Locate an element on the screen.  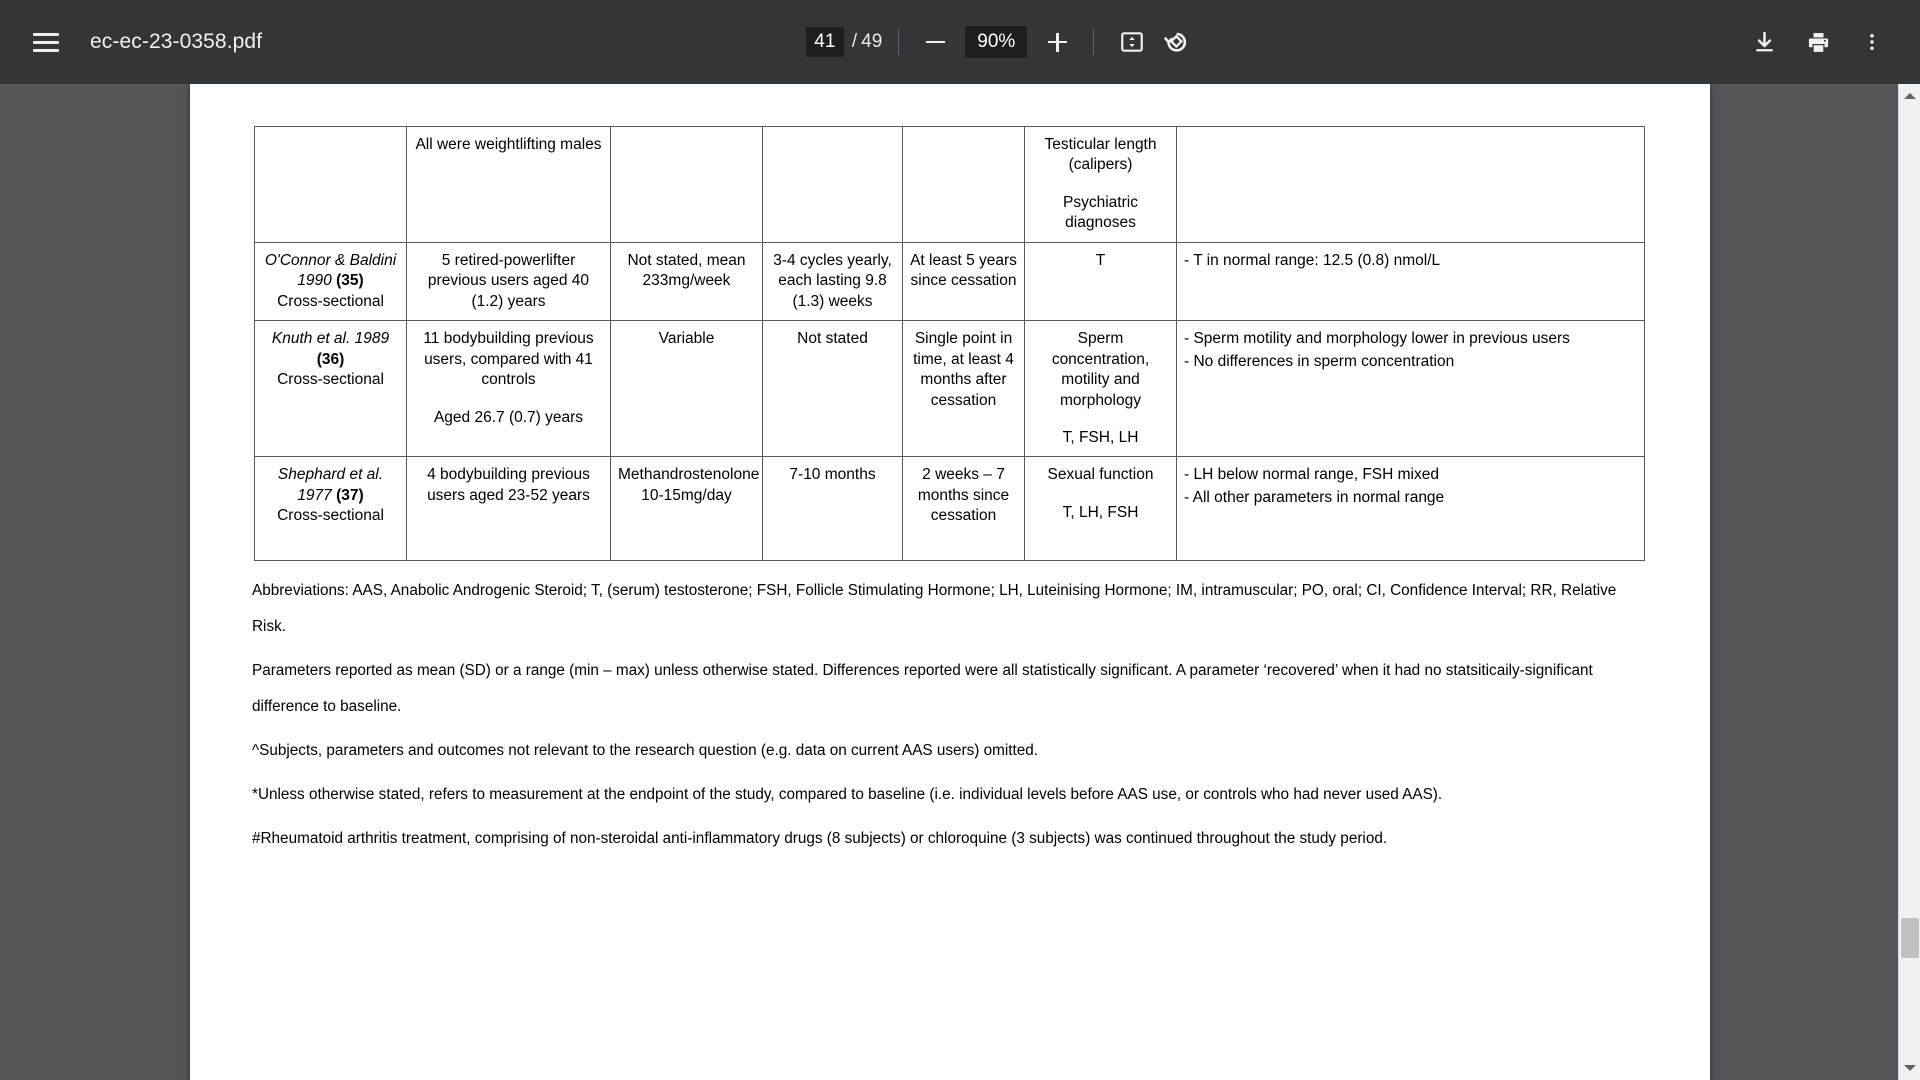
page-number-input is located at coordinates (824, 42).